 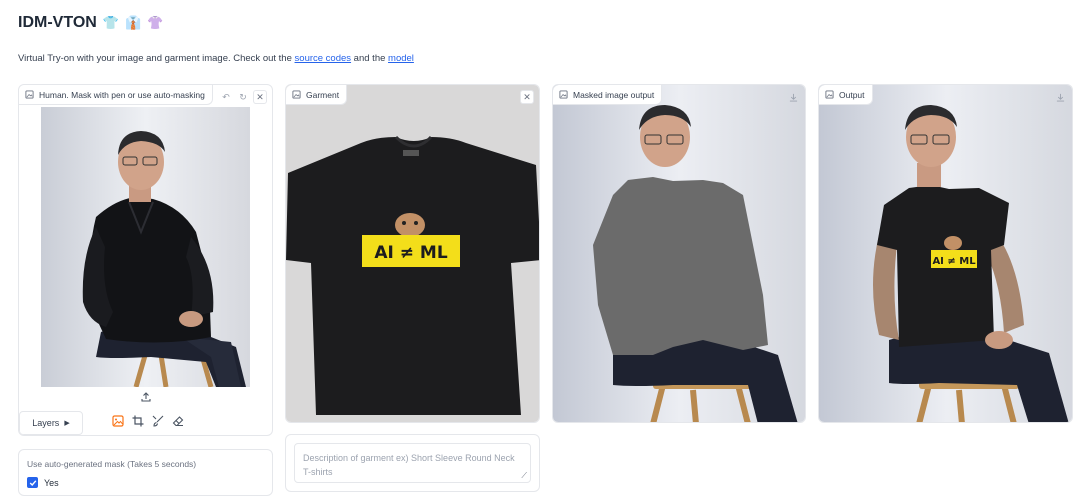 I want to click on model-link: model, so click(x=401, y=58).